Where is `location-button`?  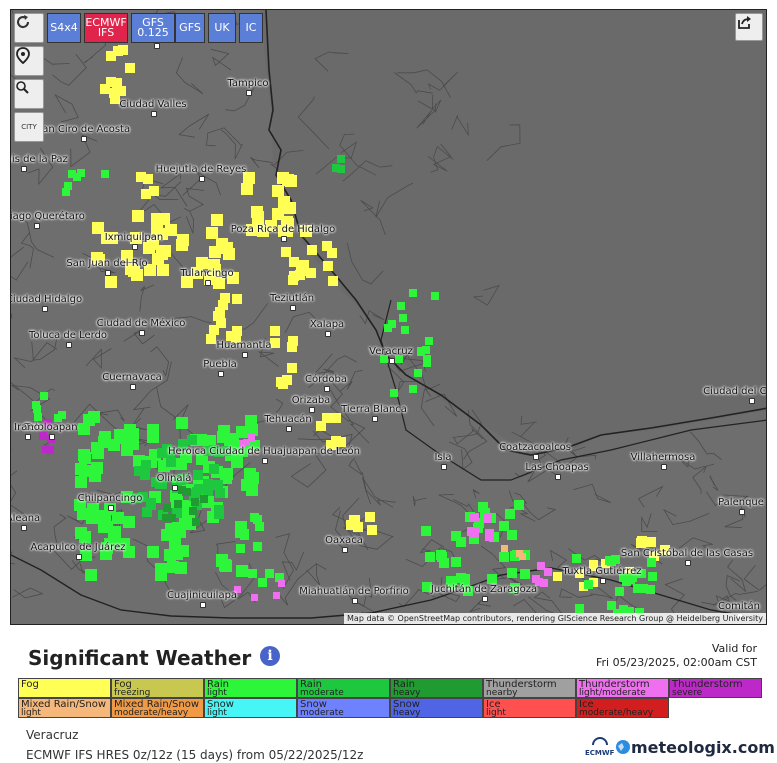 location-button is located at coordinates (29, 61).